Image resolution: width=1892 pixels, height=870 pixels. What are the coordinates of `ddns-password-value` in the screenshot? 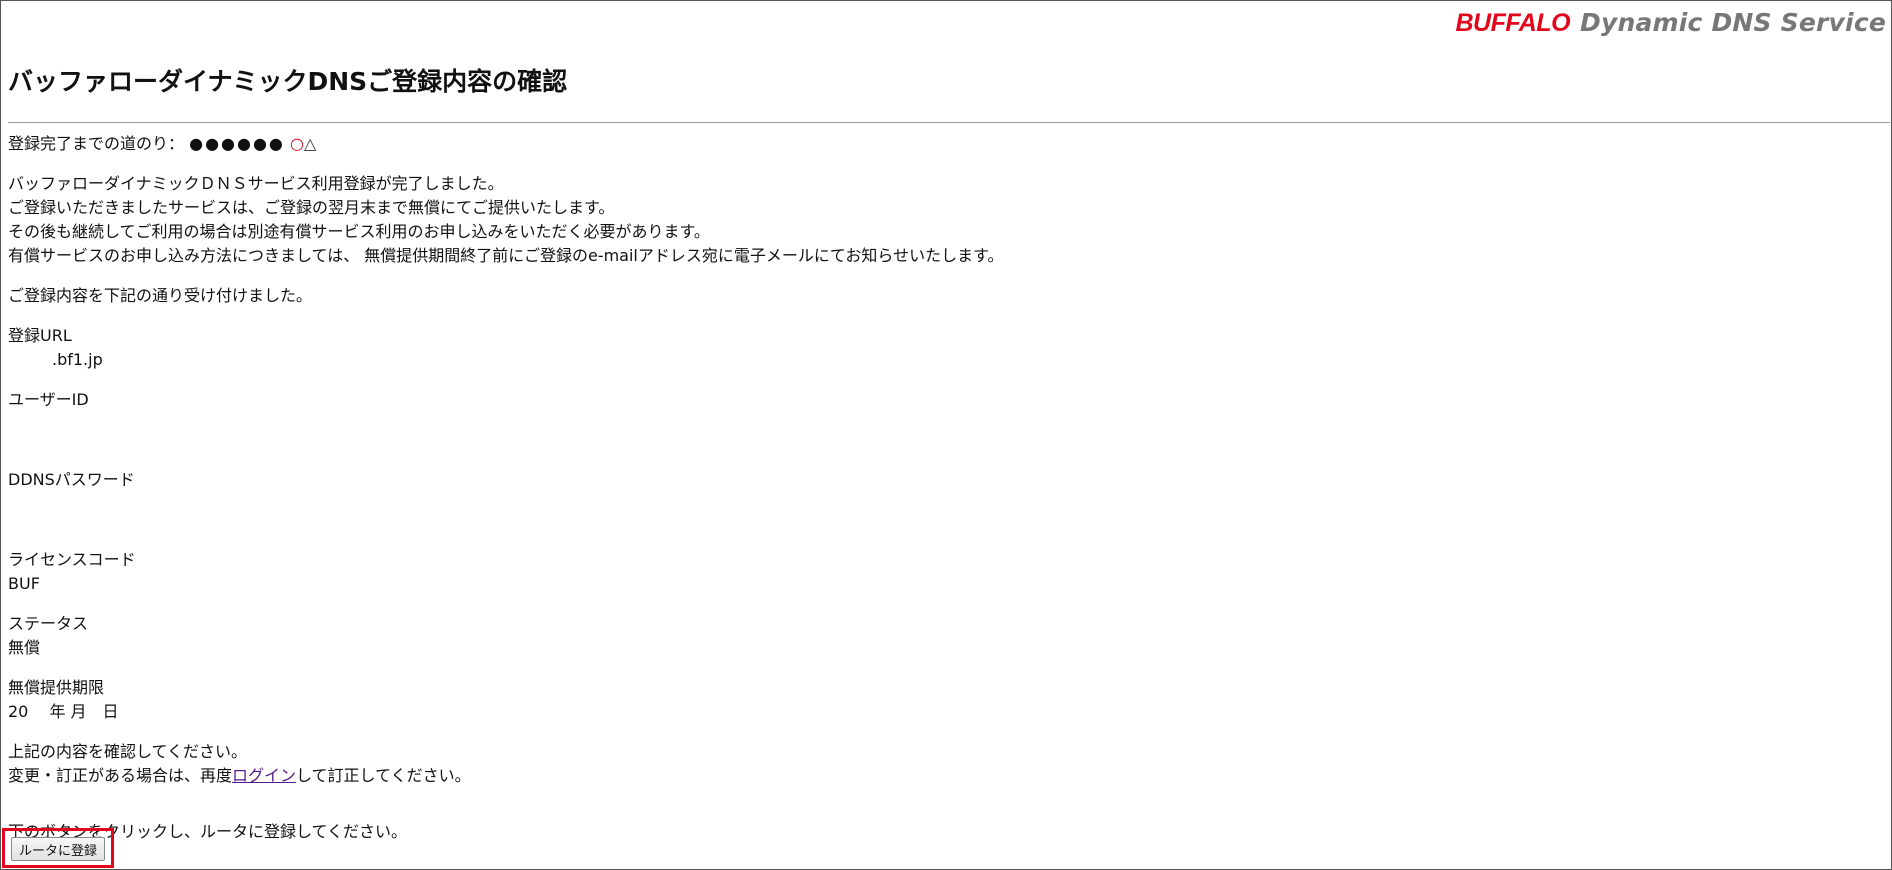 It's located at (945, 504).